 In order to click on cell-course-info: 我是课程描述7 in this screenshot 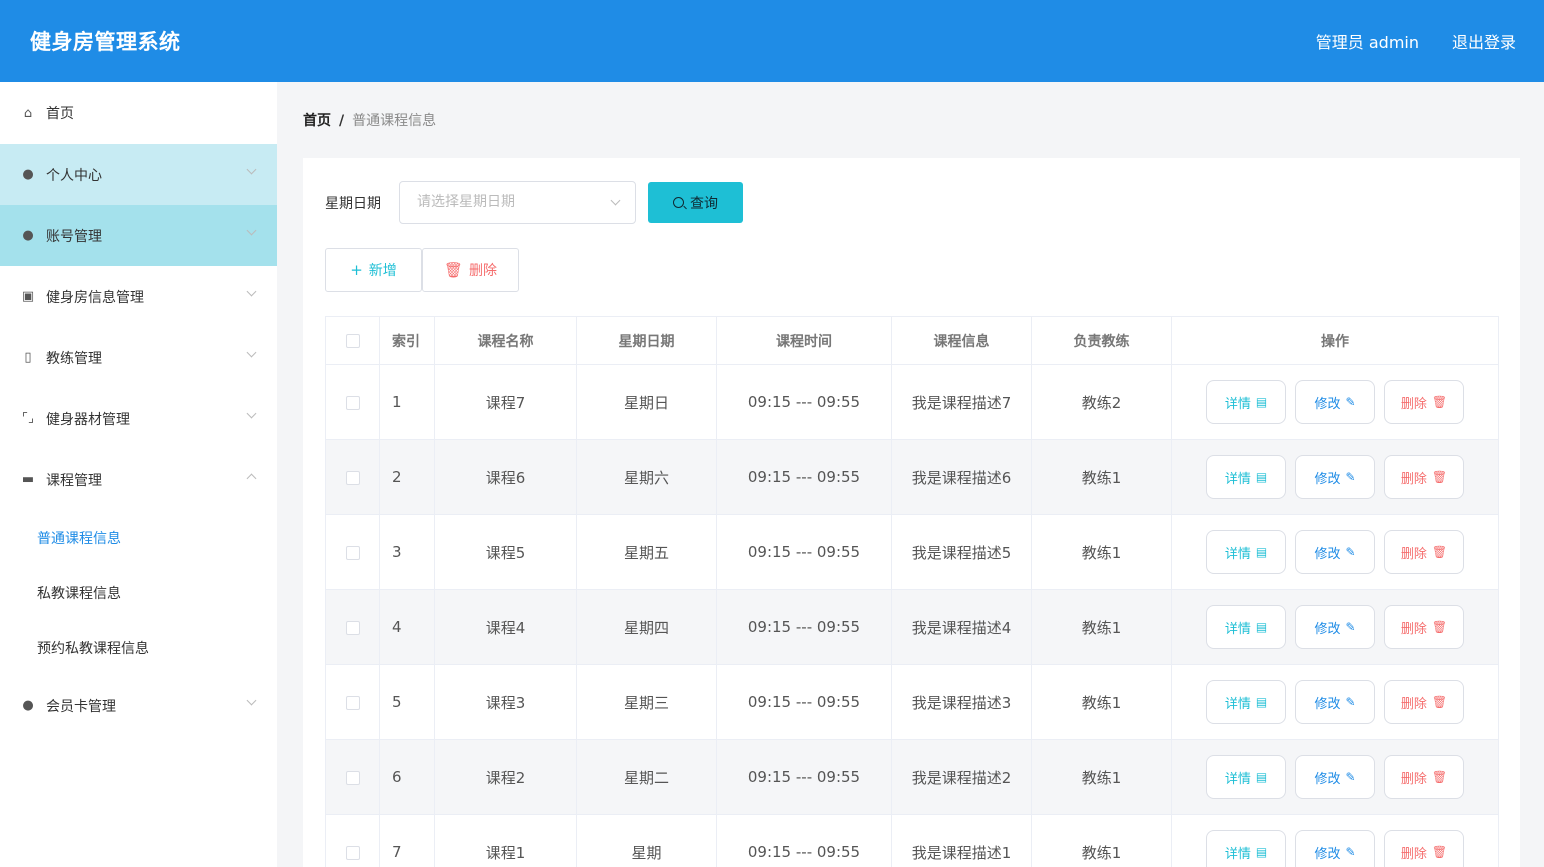, I will do `click(961, 402)`.